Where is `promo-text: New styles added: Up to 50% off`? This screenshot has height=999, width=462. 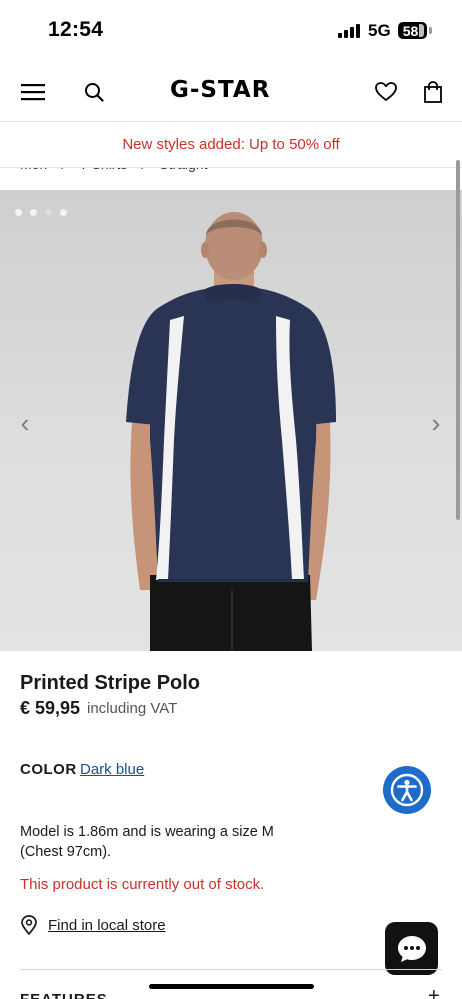
promo-text: New styles added: Up to 50% off is located at coordinates (231, 144).